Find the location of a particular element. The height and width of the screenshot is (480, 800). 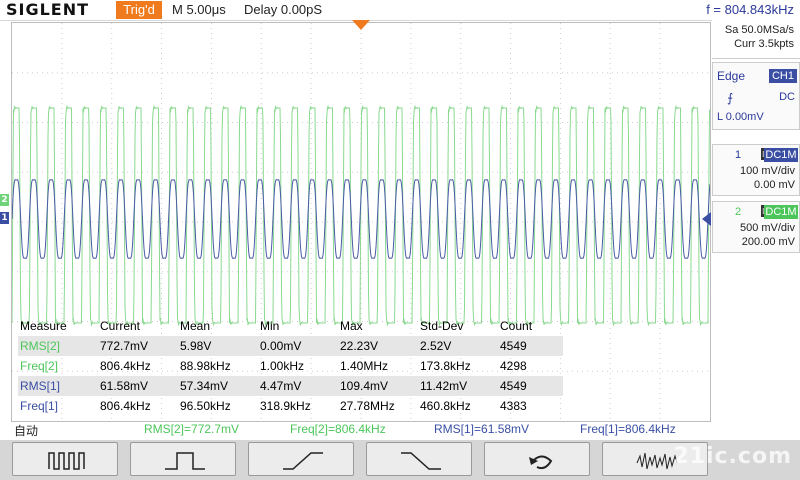

column-header: Current is located at coordinates (120, 326).